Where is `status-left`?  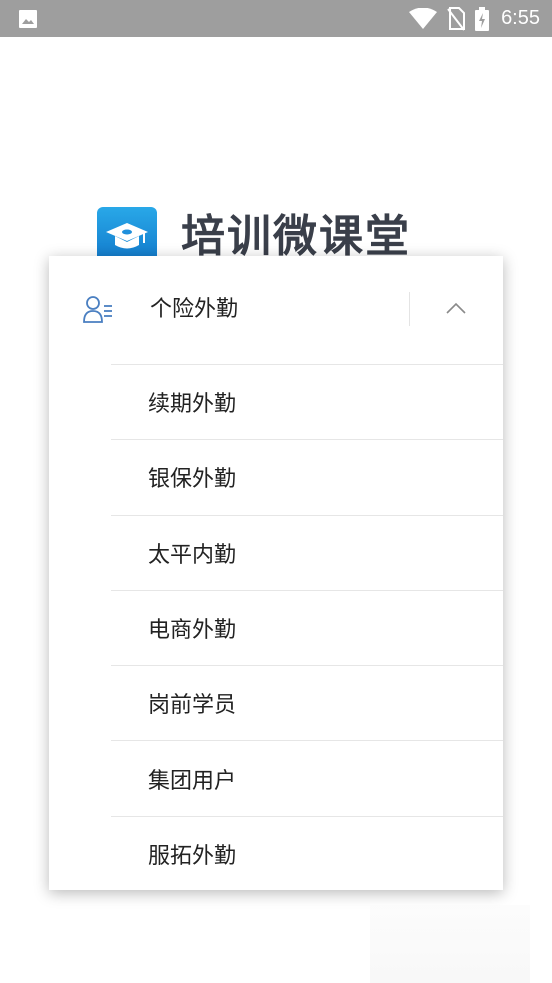
status-left is located at coordinates (28, 19).